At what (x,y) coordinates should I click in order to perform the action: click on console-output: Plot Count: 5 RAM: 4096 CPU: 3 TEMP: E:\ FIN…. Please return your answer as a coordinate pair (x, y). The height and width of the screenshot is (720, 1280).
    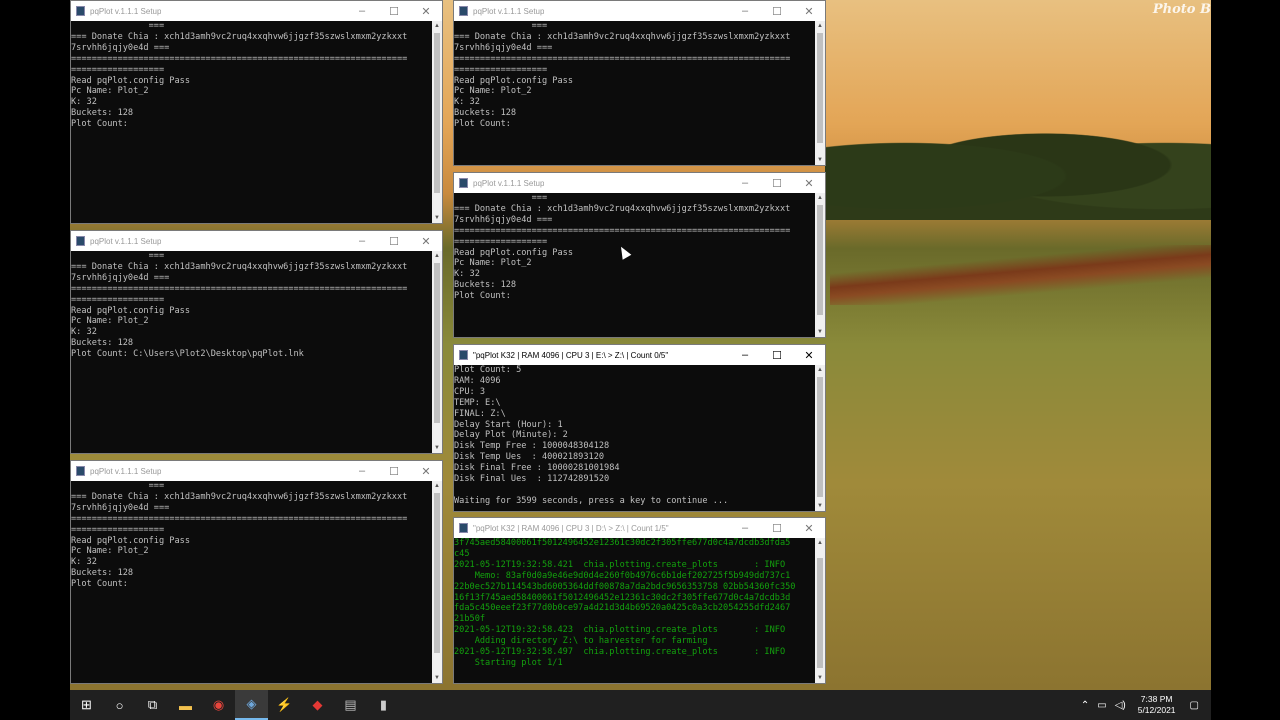
    Looking at the image, I should click on (634, 438).